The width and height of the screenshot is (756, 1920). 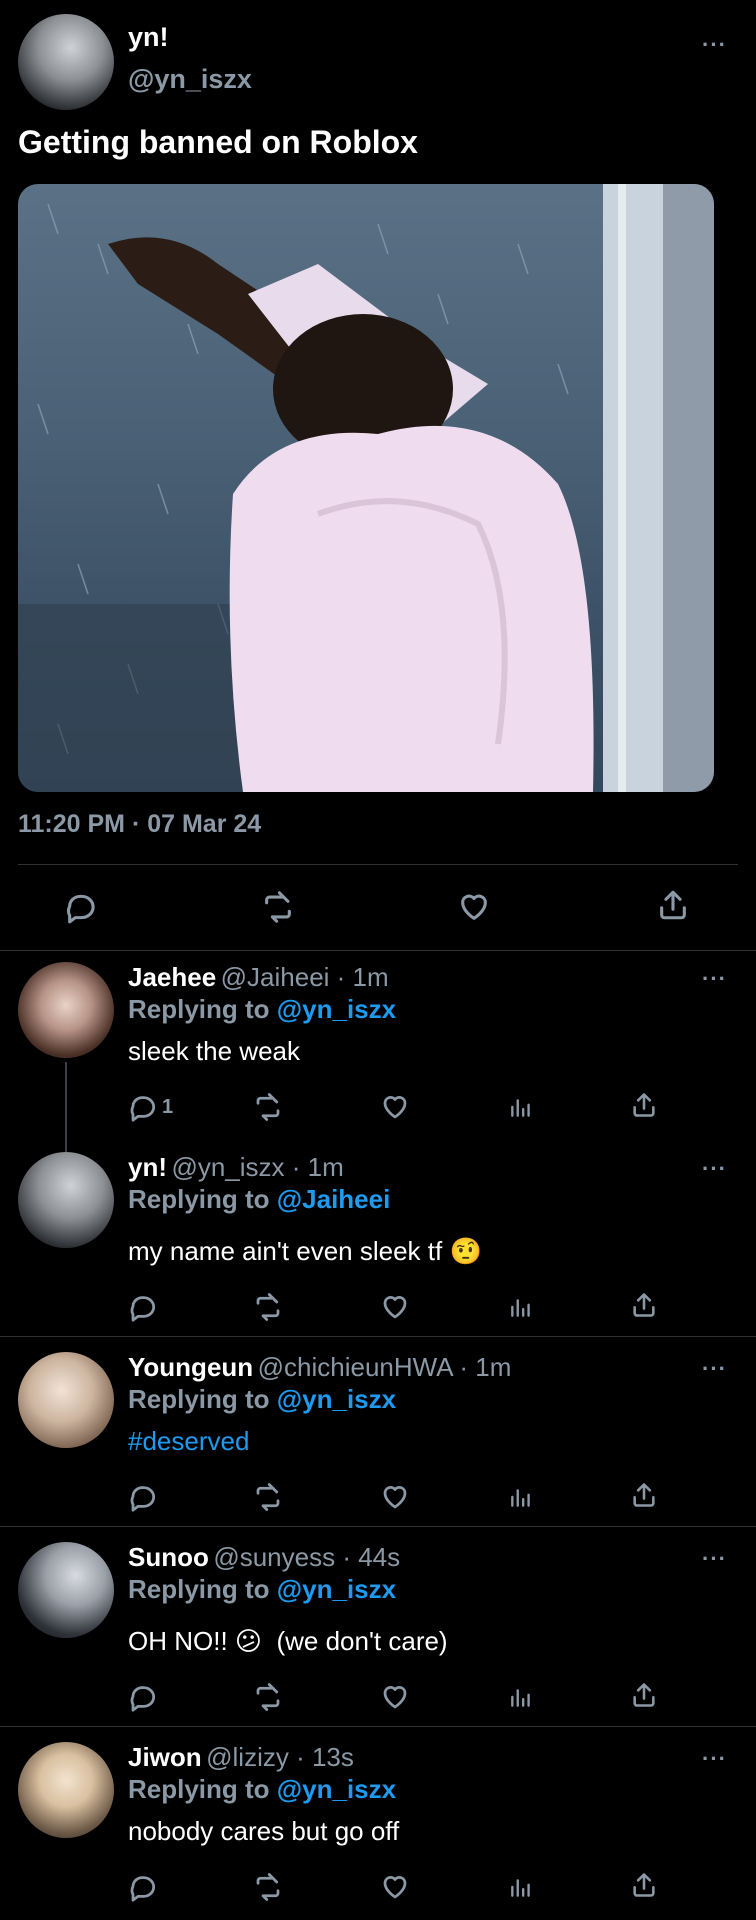 What do you see at coordinates (334, 1199) in the screenshot?
I see `replying-to-mention: @Jaiheei` at bounding box center [334, 1199].